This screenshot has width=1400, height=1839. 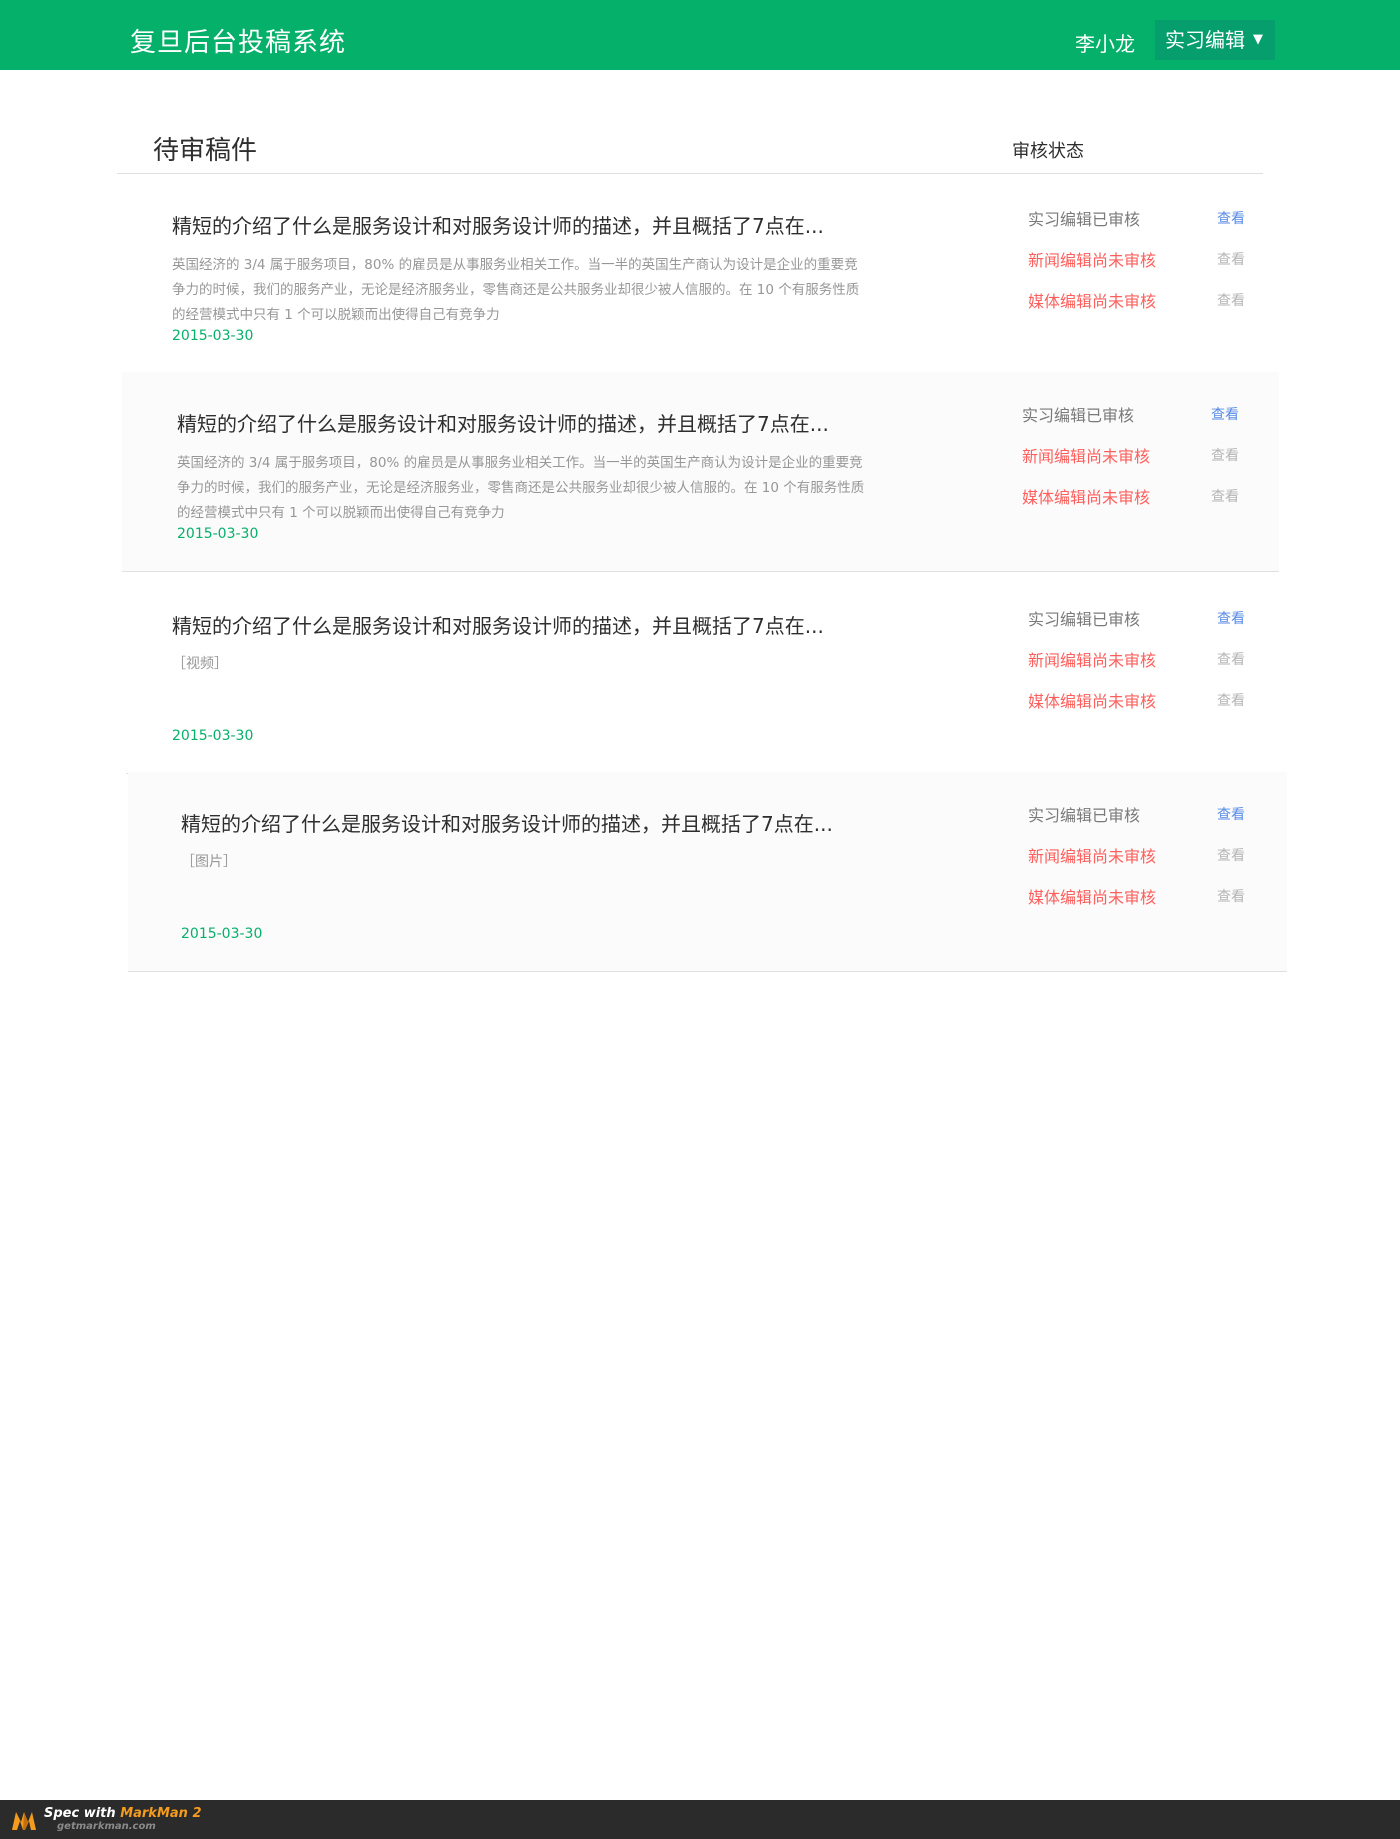 I want to click on user-name: 李小龙, so click(x=1105, y=42).